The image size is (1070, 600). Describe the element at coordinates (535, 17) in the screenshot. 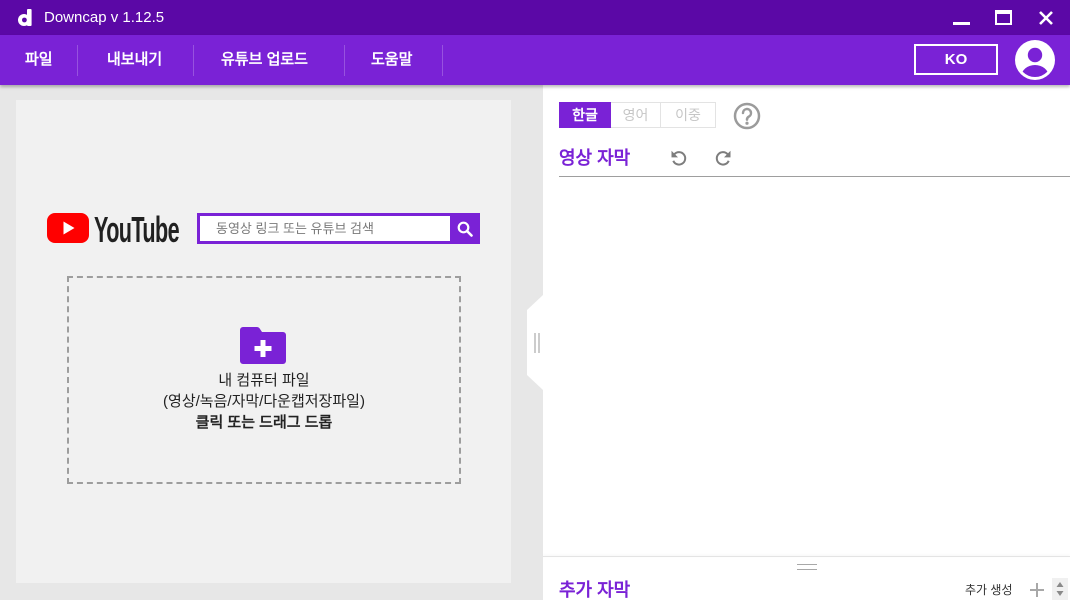

I see `title-bar: Downcap v 1.12.5` at that location.